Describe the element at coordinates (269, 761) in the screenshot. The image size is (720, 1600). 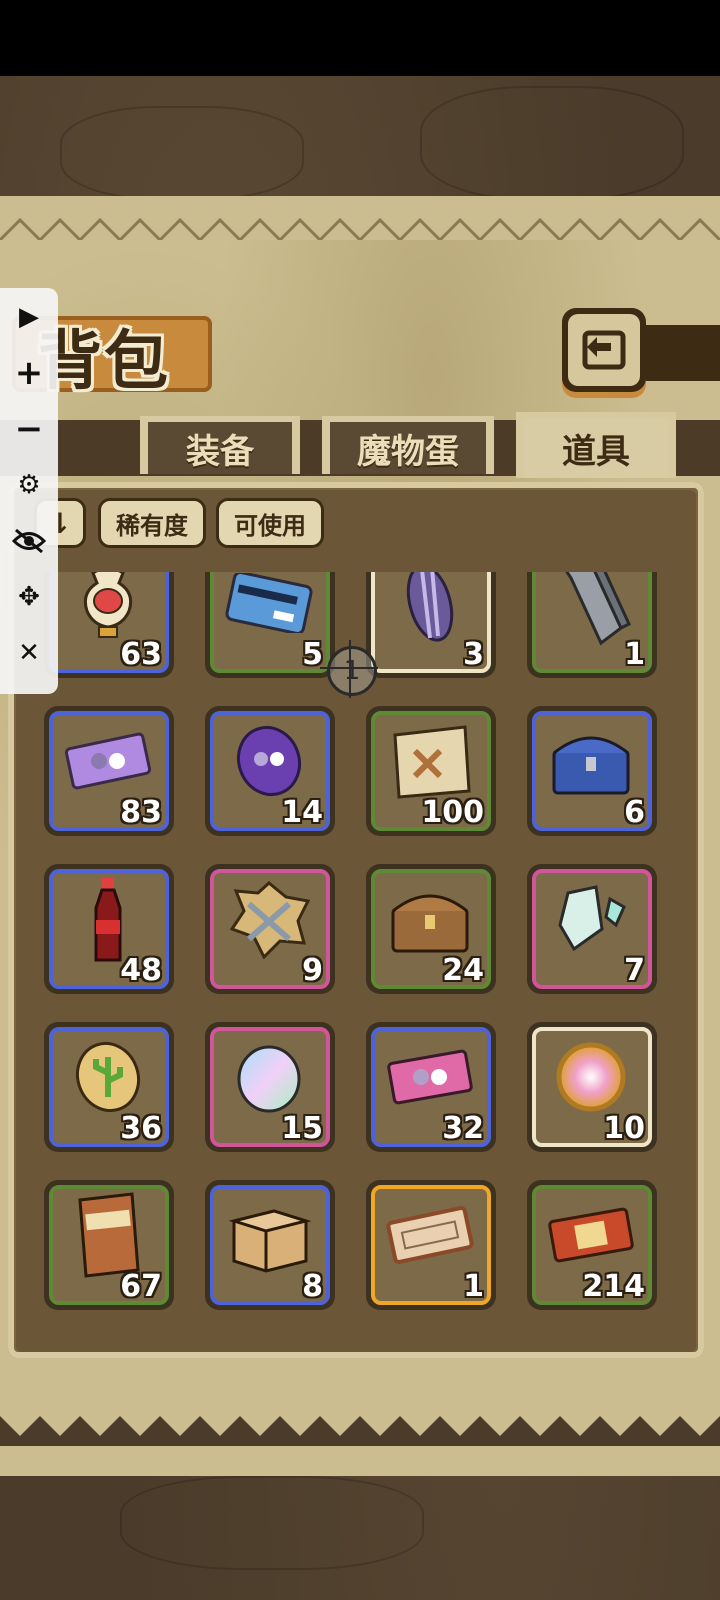
I see `purple-coin-icon` at that location.